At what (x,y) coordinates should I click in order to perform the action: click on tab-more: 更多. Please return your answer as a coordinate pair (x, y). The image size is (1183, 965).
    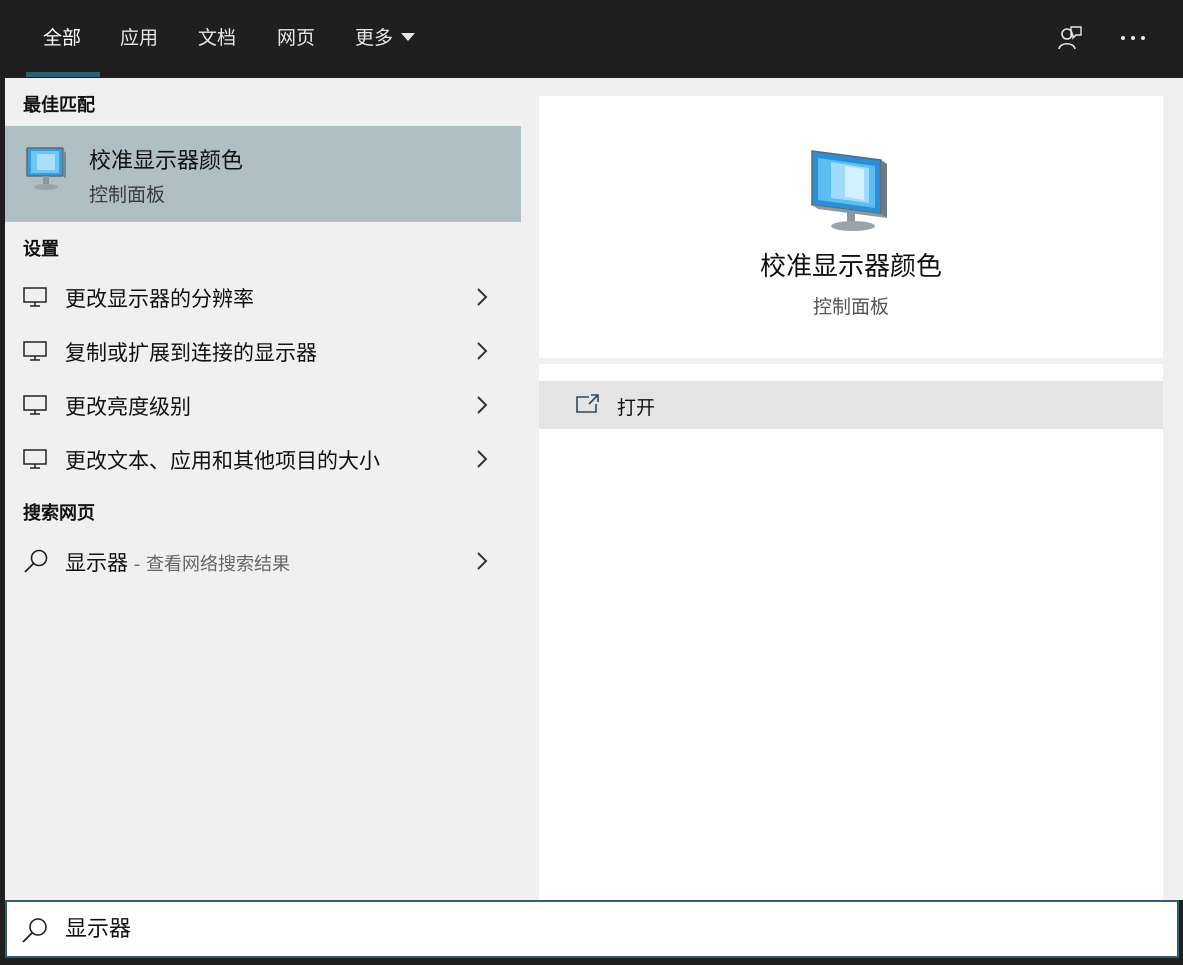
    Looking at the image, I should click on (385, 39).